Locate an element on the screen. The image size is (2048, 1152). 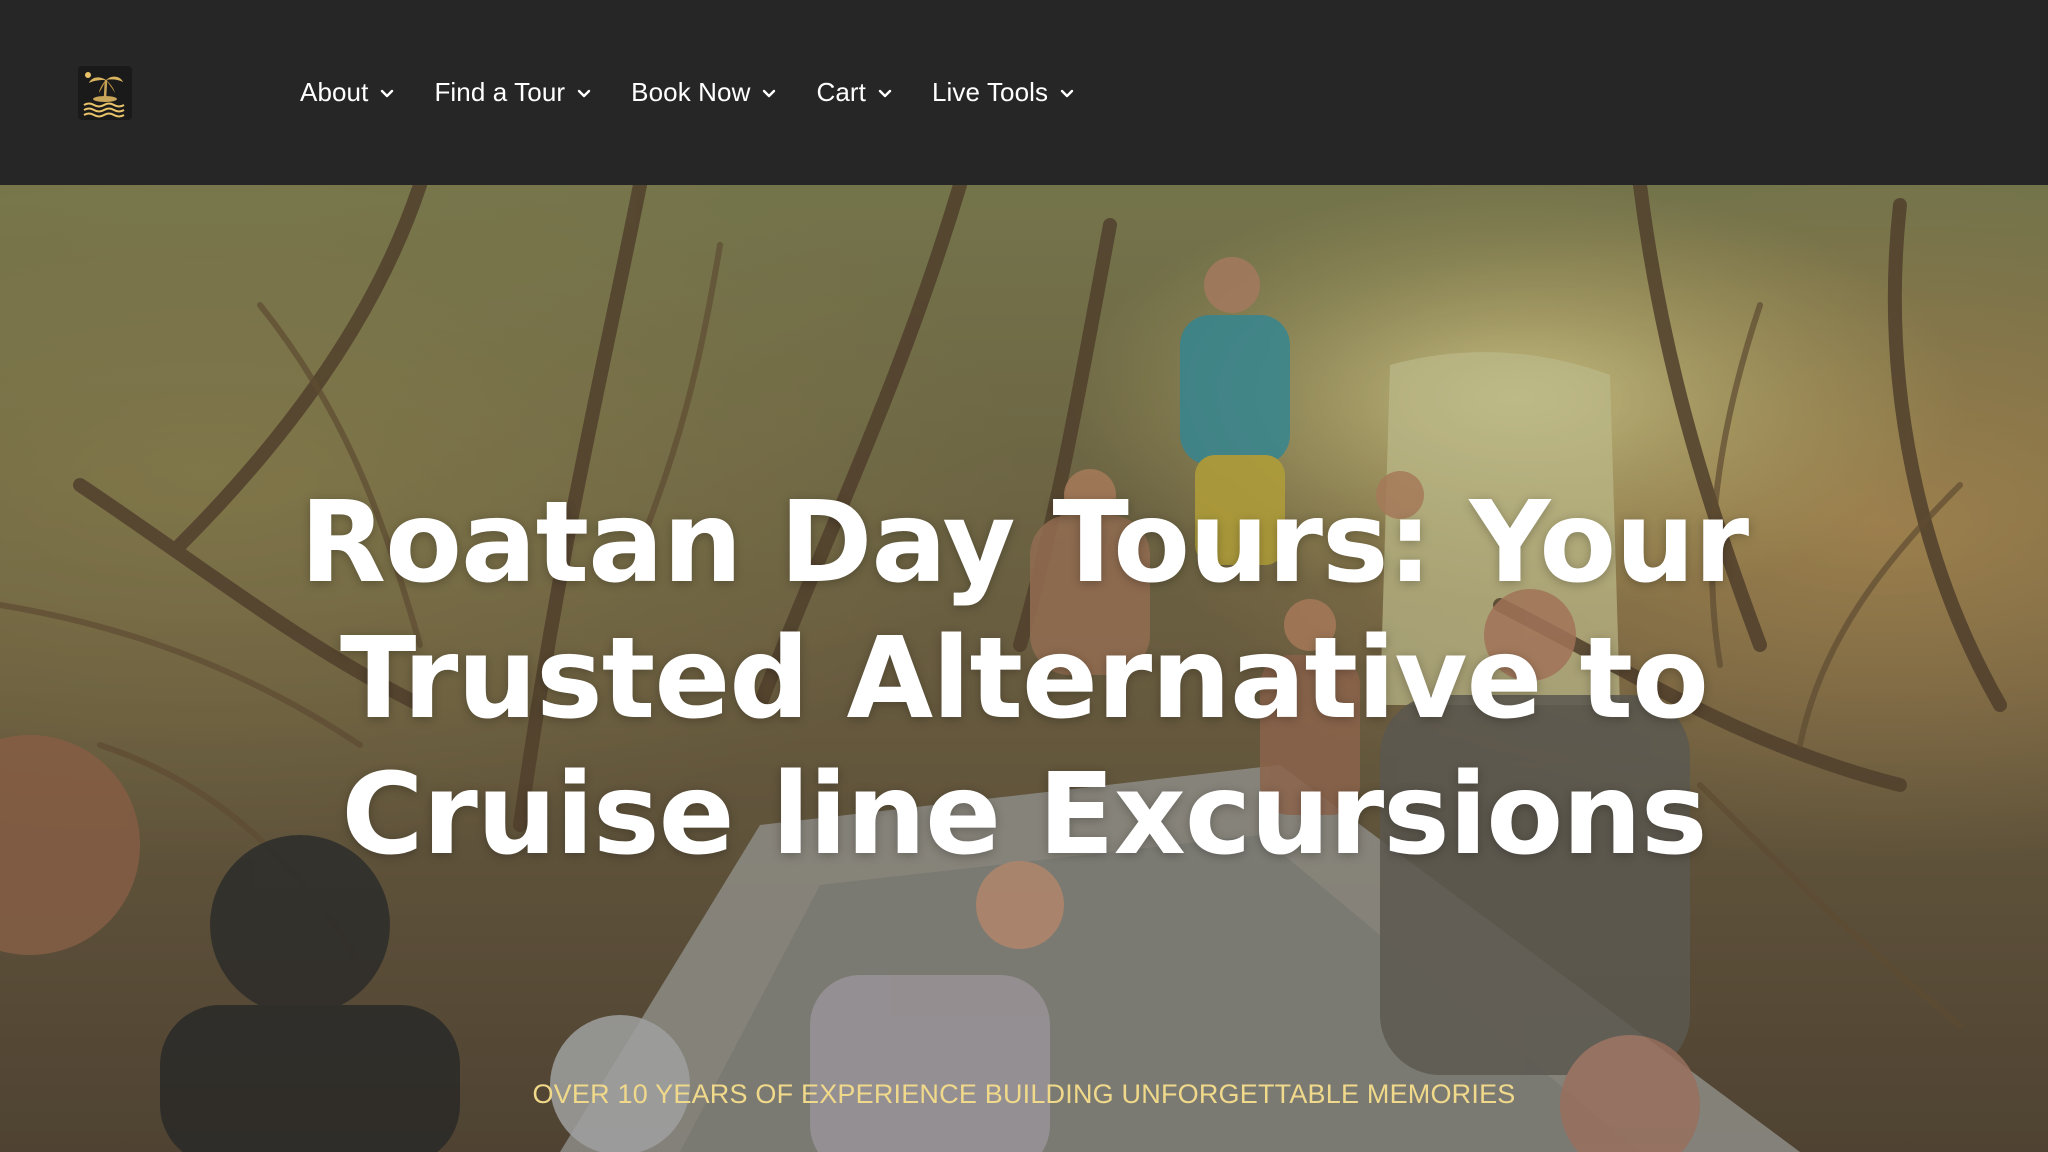
nav-item-live-tools: Live Tools is located at coordinates (1003, 92).